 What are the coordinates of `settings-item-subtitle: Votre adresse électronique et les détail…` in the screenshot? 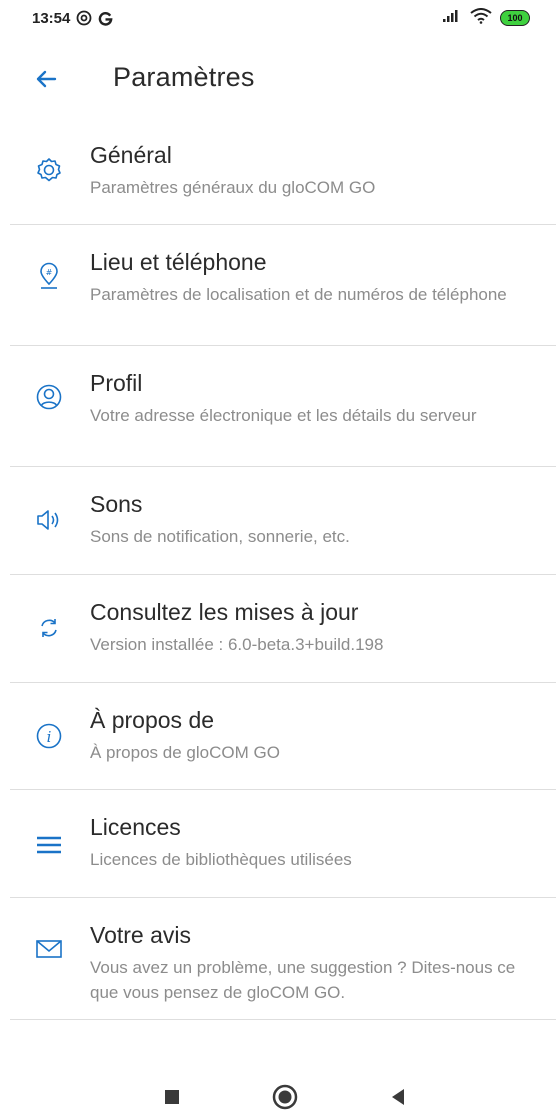 It's located at (283, 415).